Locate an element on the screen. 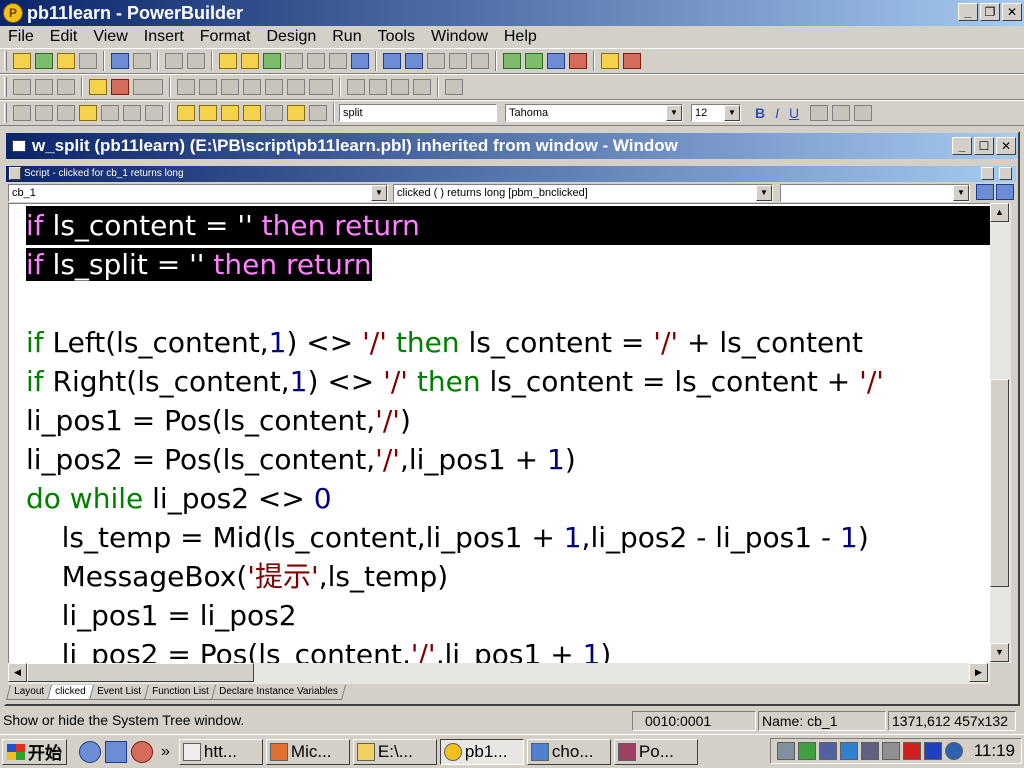  tray-play-icon is located at coordinates (932, 751).